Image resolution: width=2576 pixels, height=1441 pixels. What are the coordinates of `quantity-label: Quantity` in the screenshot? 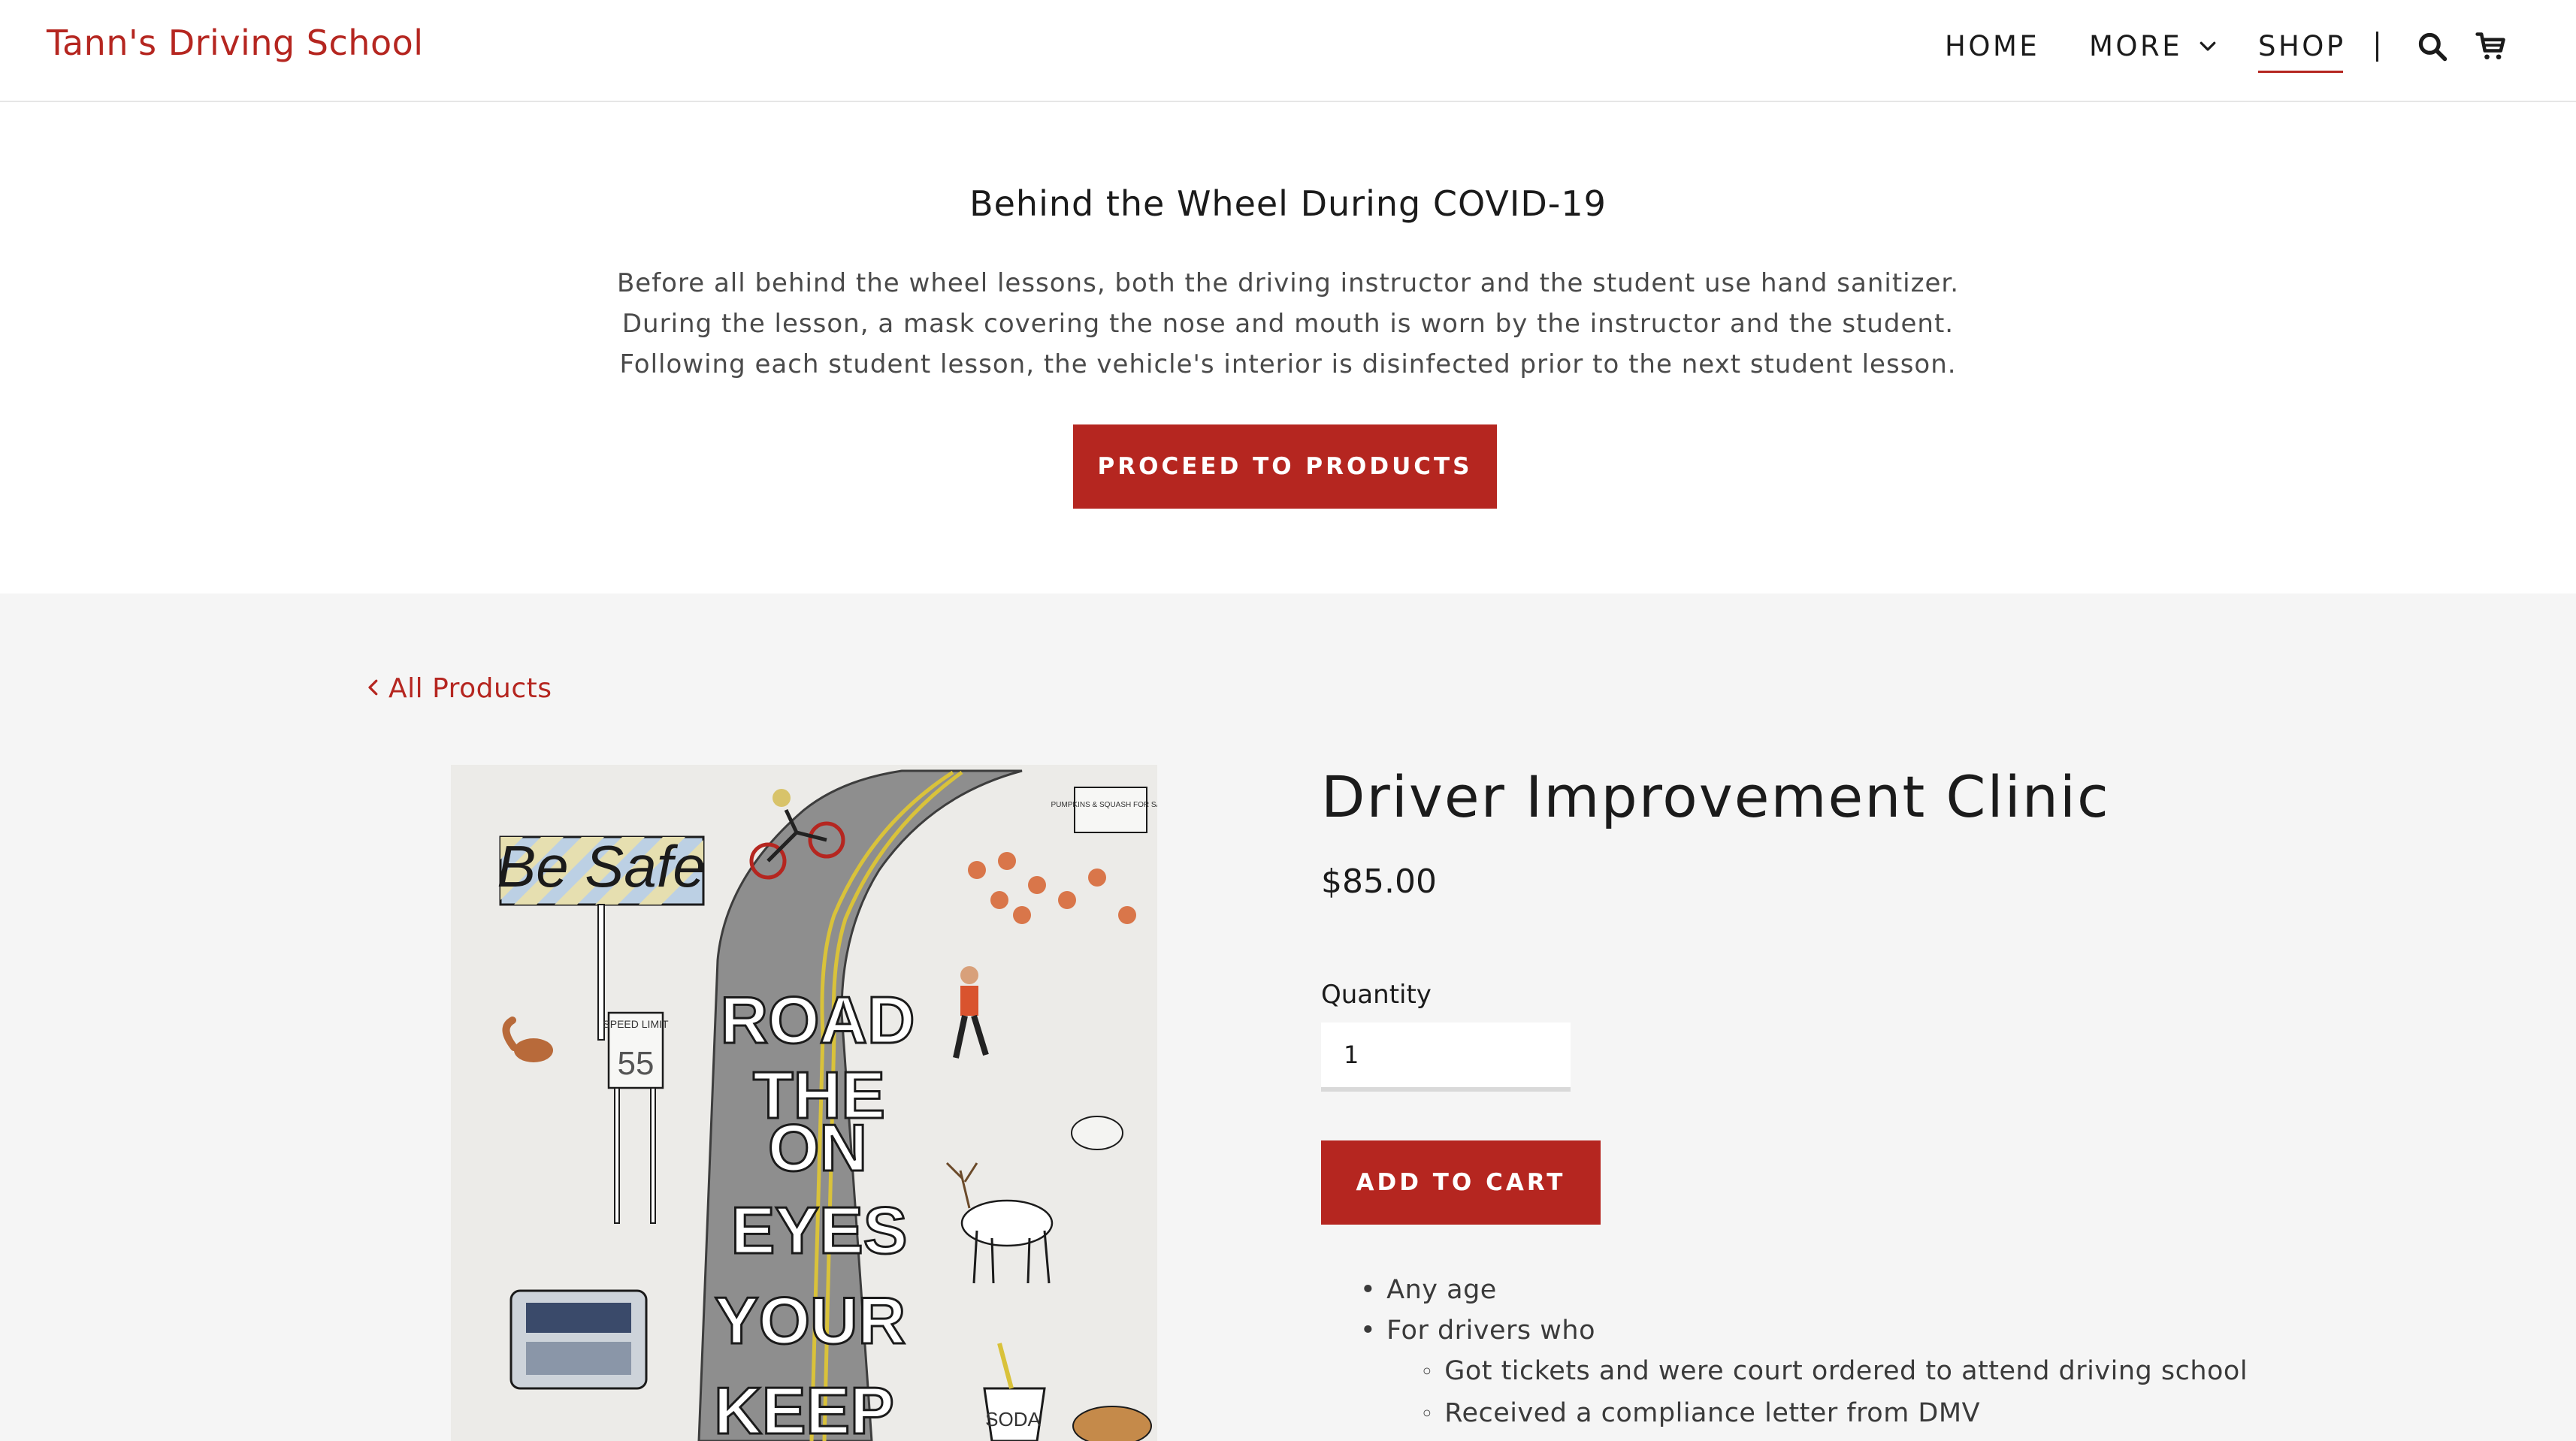 It's located at (1377, 995).